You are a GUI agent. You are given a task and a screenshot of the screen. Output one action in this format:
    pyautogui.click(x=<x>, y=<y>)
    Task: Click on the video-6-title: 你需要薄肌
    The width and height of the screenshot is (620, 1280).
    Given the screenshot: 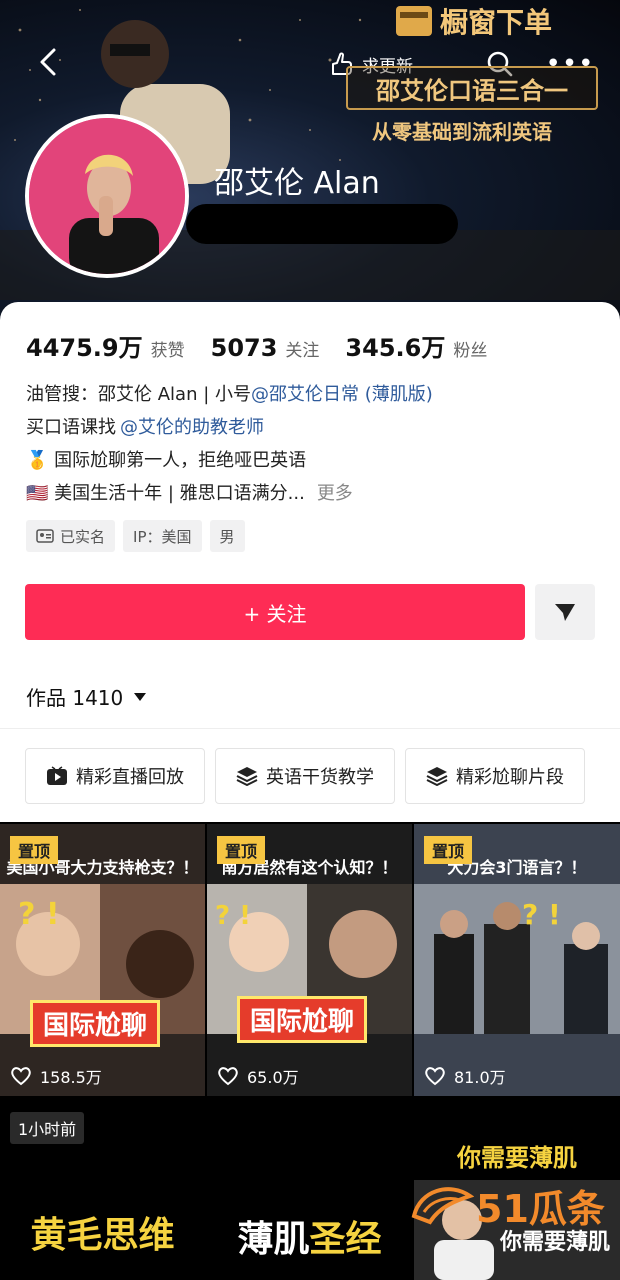 What is the action you would take?
    pyautogui.click(x=517, y=1158)
    